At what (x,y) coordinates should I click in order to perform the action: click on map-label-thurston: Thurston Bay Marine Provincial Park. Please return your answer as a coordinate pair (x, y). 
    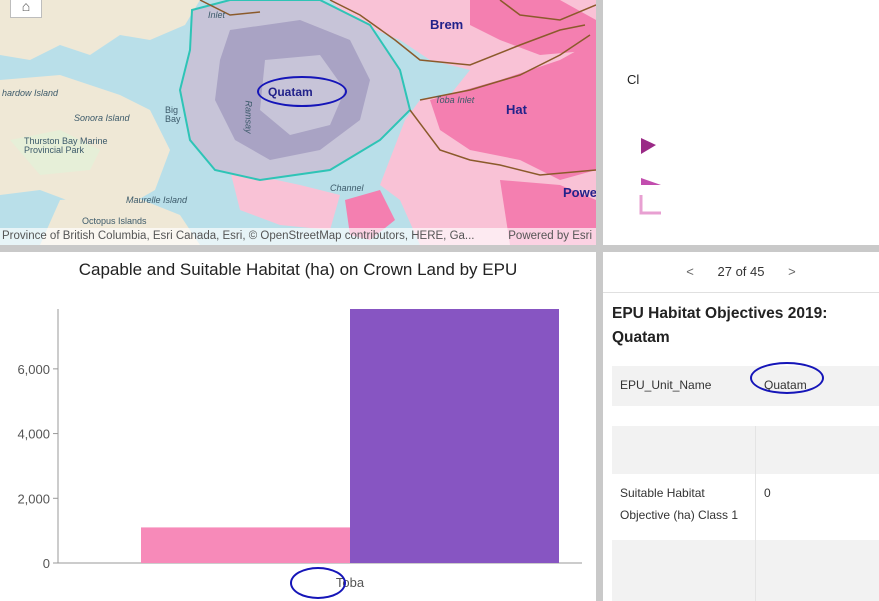
    Looking at the image, I should click on (66, 145).